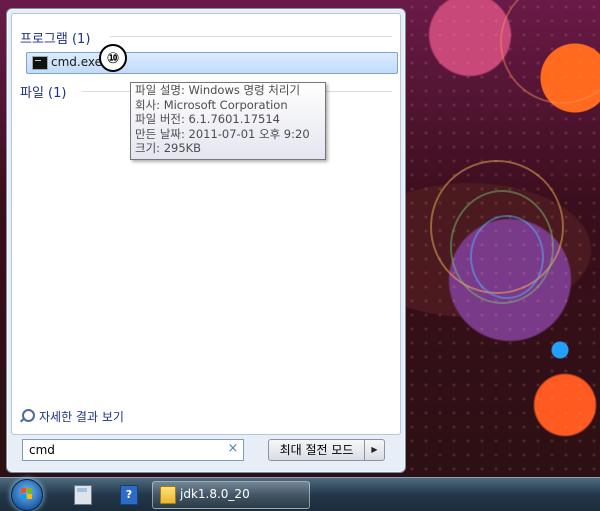  What do you see at coordinates (507, 257) in the screenshot?
I see `wallpaper-swirl` at bounding box center [507, 257].